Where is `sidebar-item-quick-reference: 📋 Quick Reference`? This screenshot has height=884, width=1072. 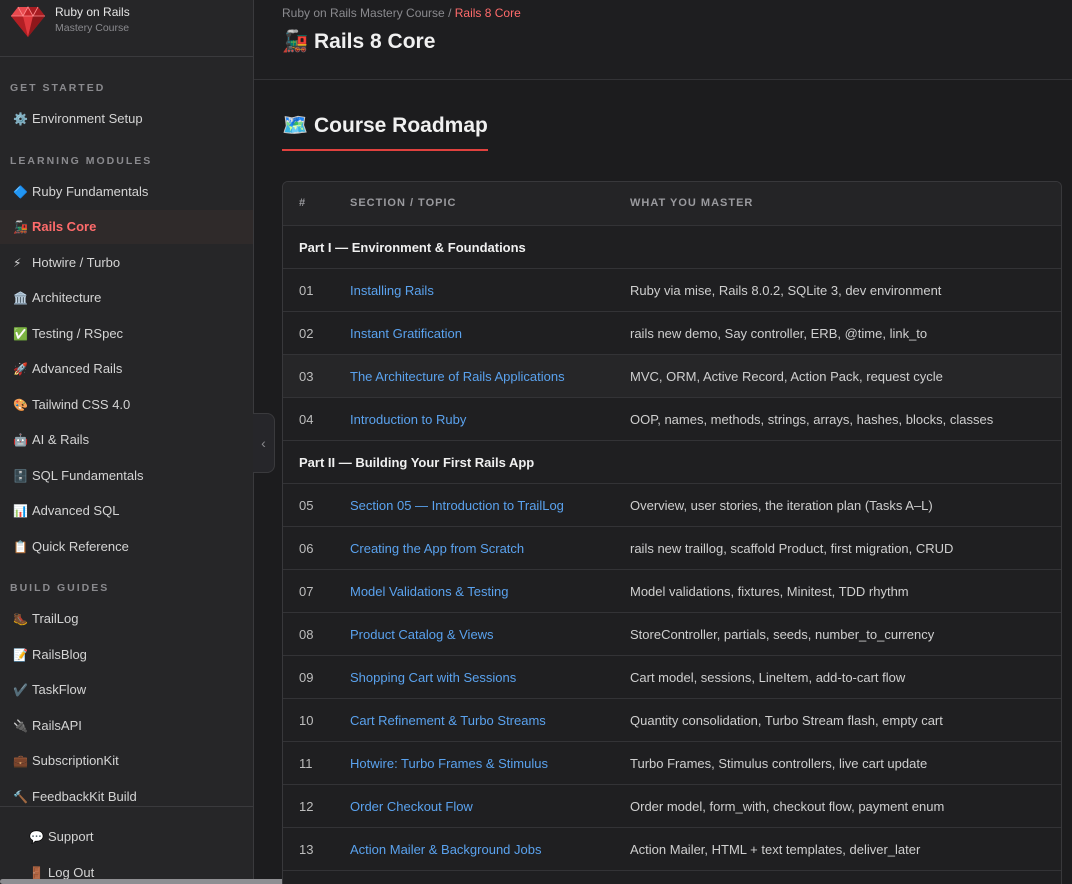
sidebar-item-quick-reference: 📋 Quick Reference is located at coordinates (126, 547).